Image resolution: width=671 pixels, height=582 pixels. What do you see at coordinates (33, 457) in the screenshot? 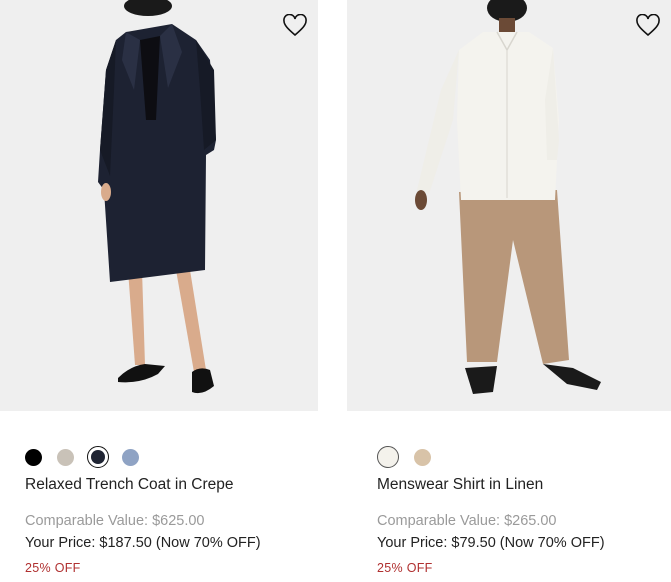
I see `swatch-black` at bounding box center [33, 457].